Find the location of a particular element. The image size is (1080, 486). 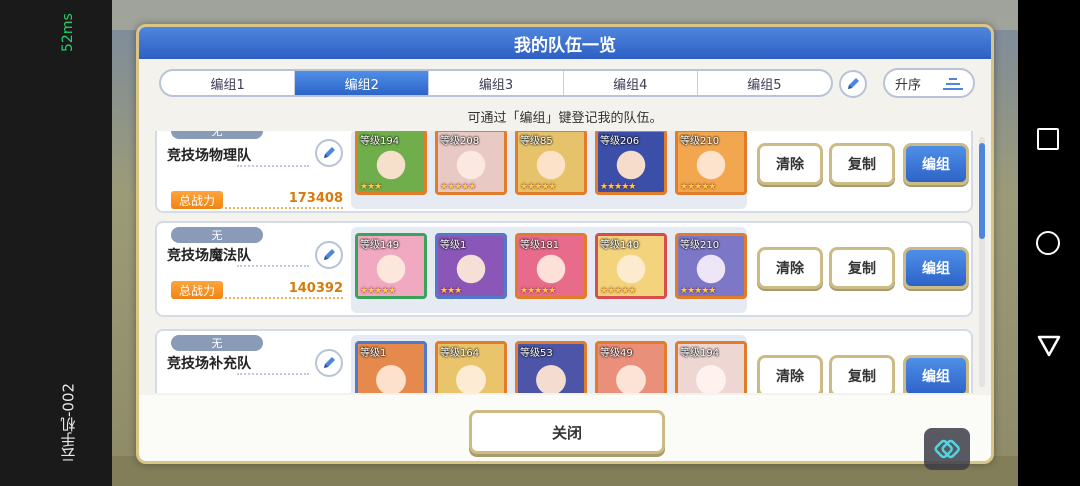

character-portrait: 等级1 ★★★ is located at coordinates (471, 266).